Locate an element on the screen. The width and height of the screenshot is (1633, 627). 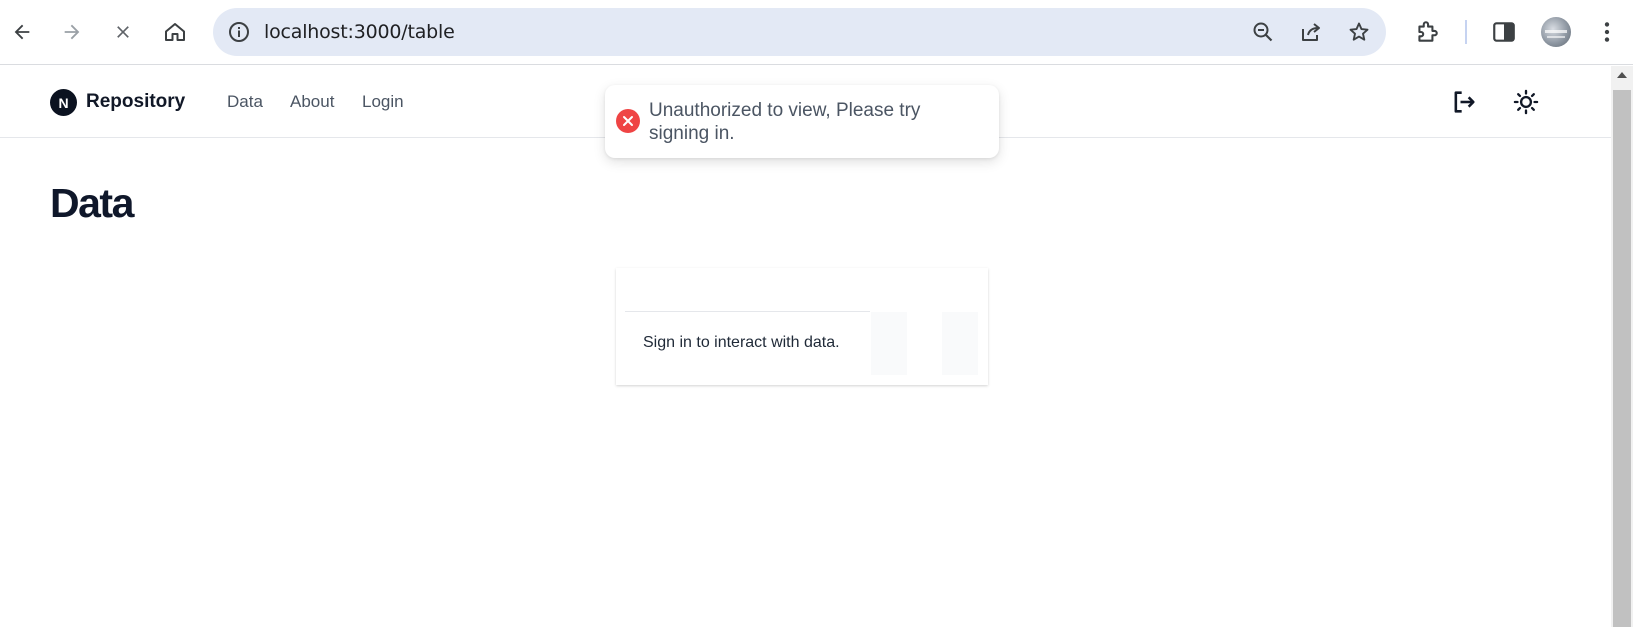
error-x-icon is located at coordinates (628, 121).